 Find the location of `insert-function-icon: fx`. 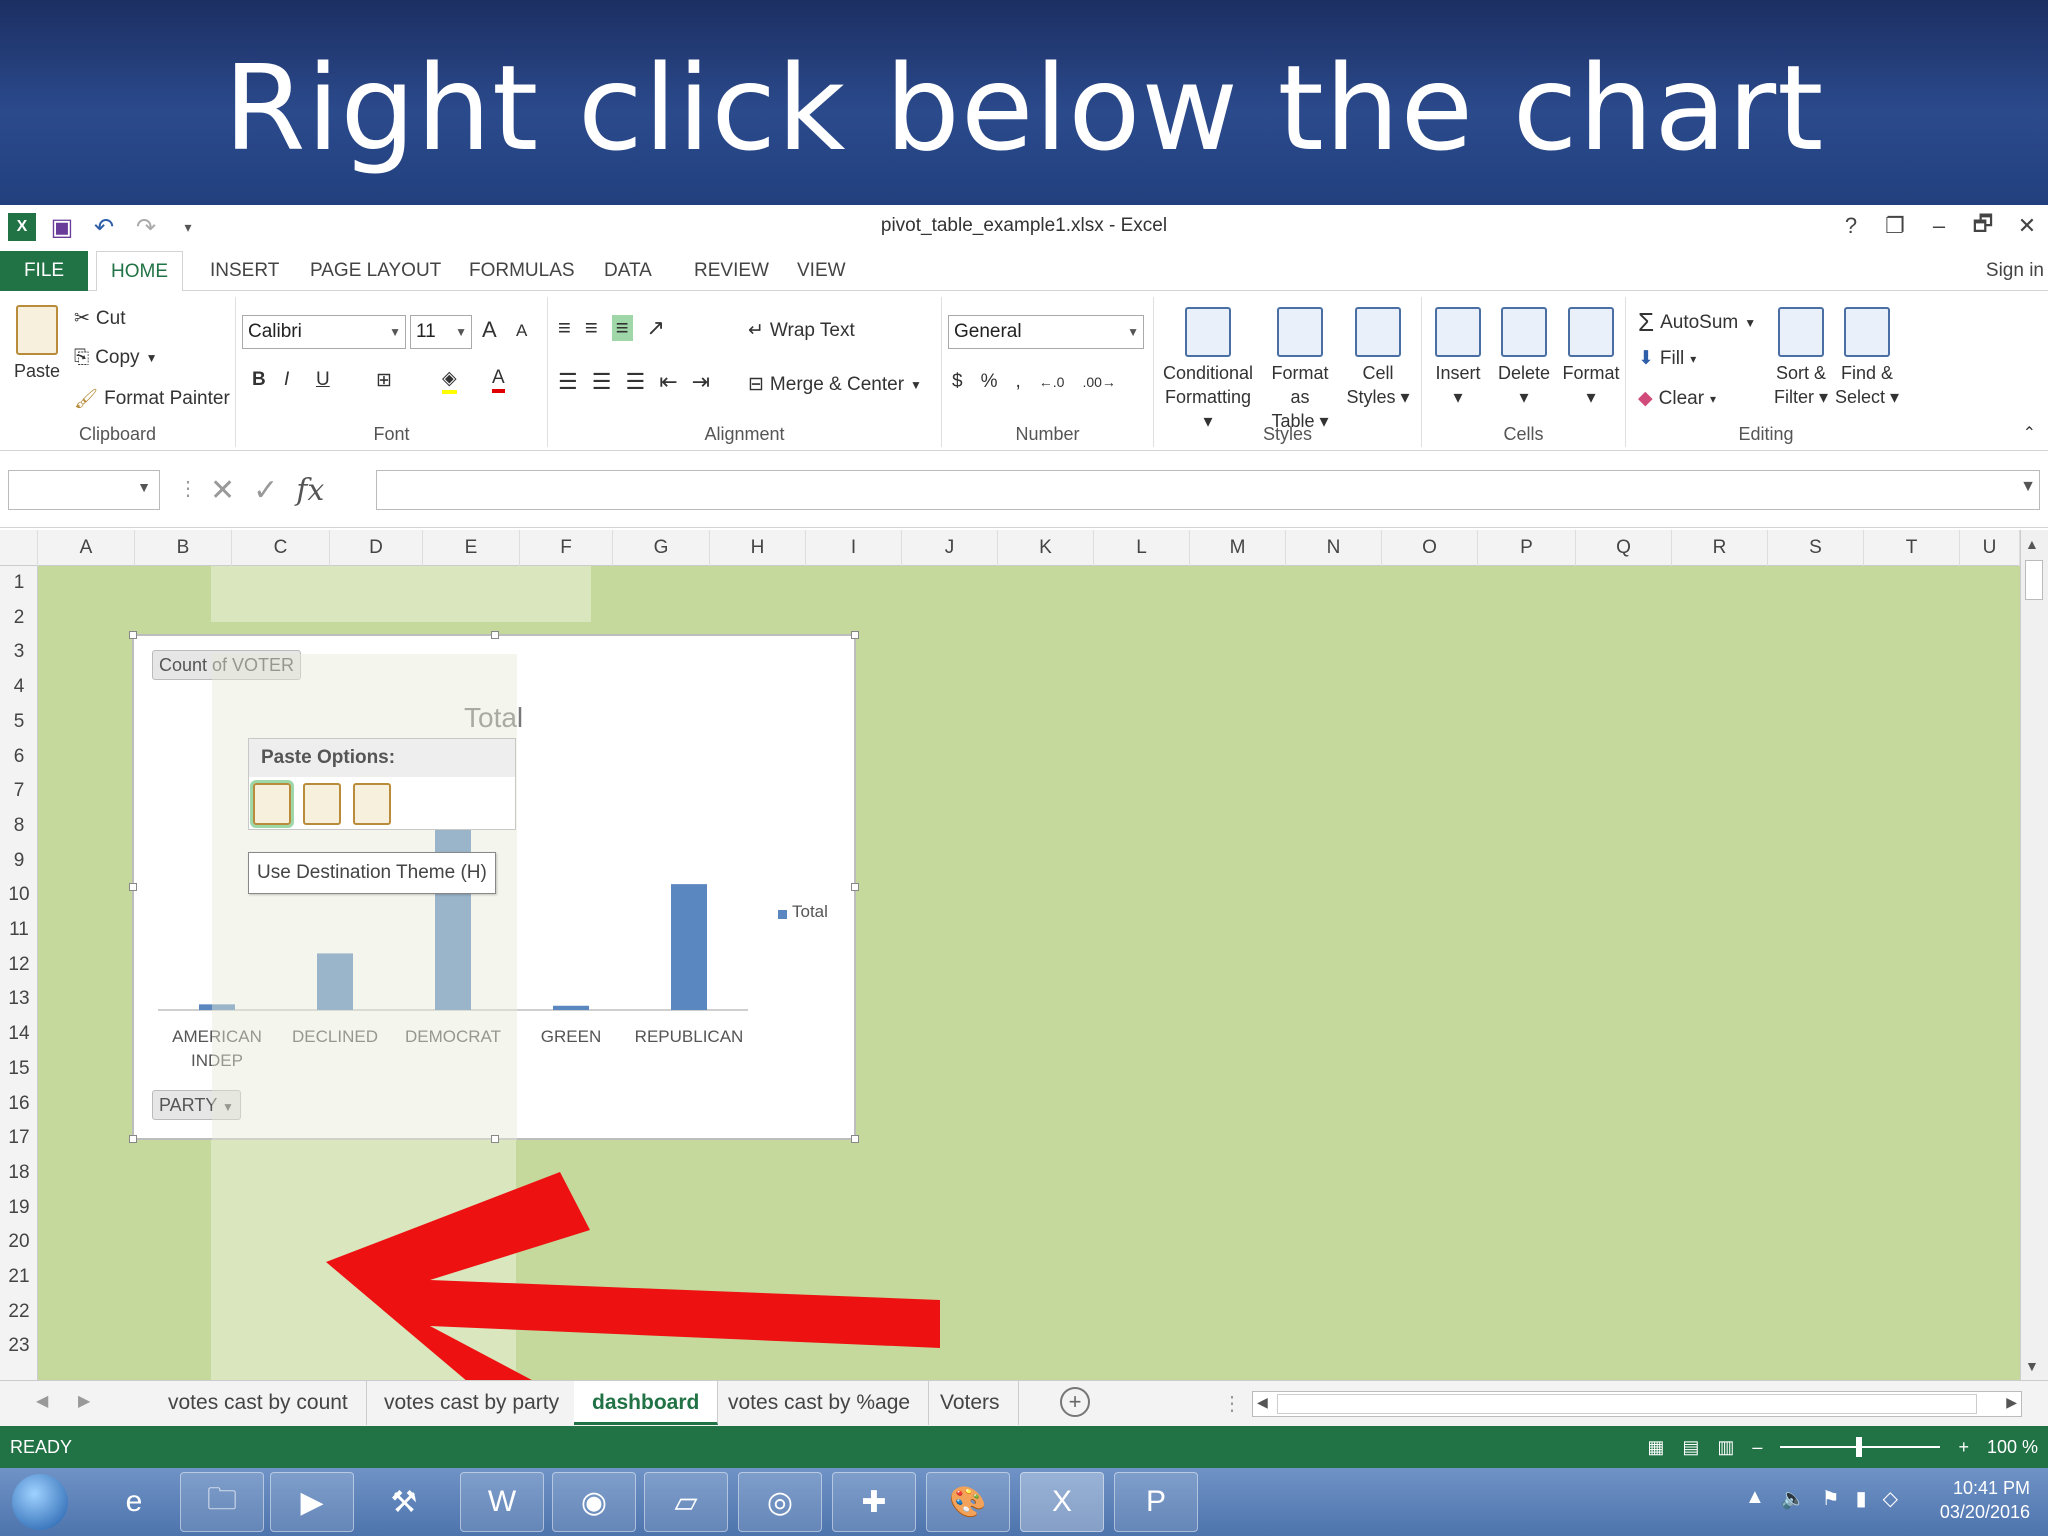

insert-function-icon: fx is located at coordinates (310, 490).